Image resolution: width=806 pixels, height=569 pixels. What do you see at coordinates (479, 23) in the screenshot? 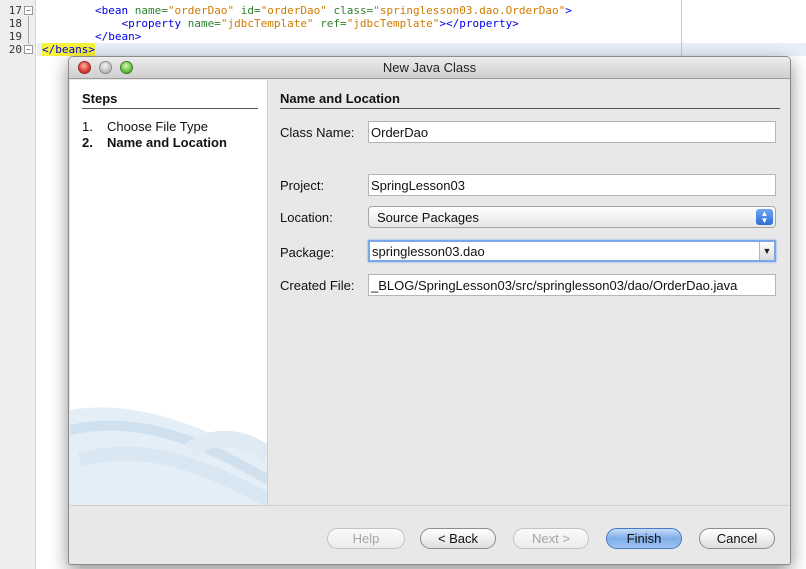
I see `code-token: ></property>` at bounding box center [479, 23].